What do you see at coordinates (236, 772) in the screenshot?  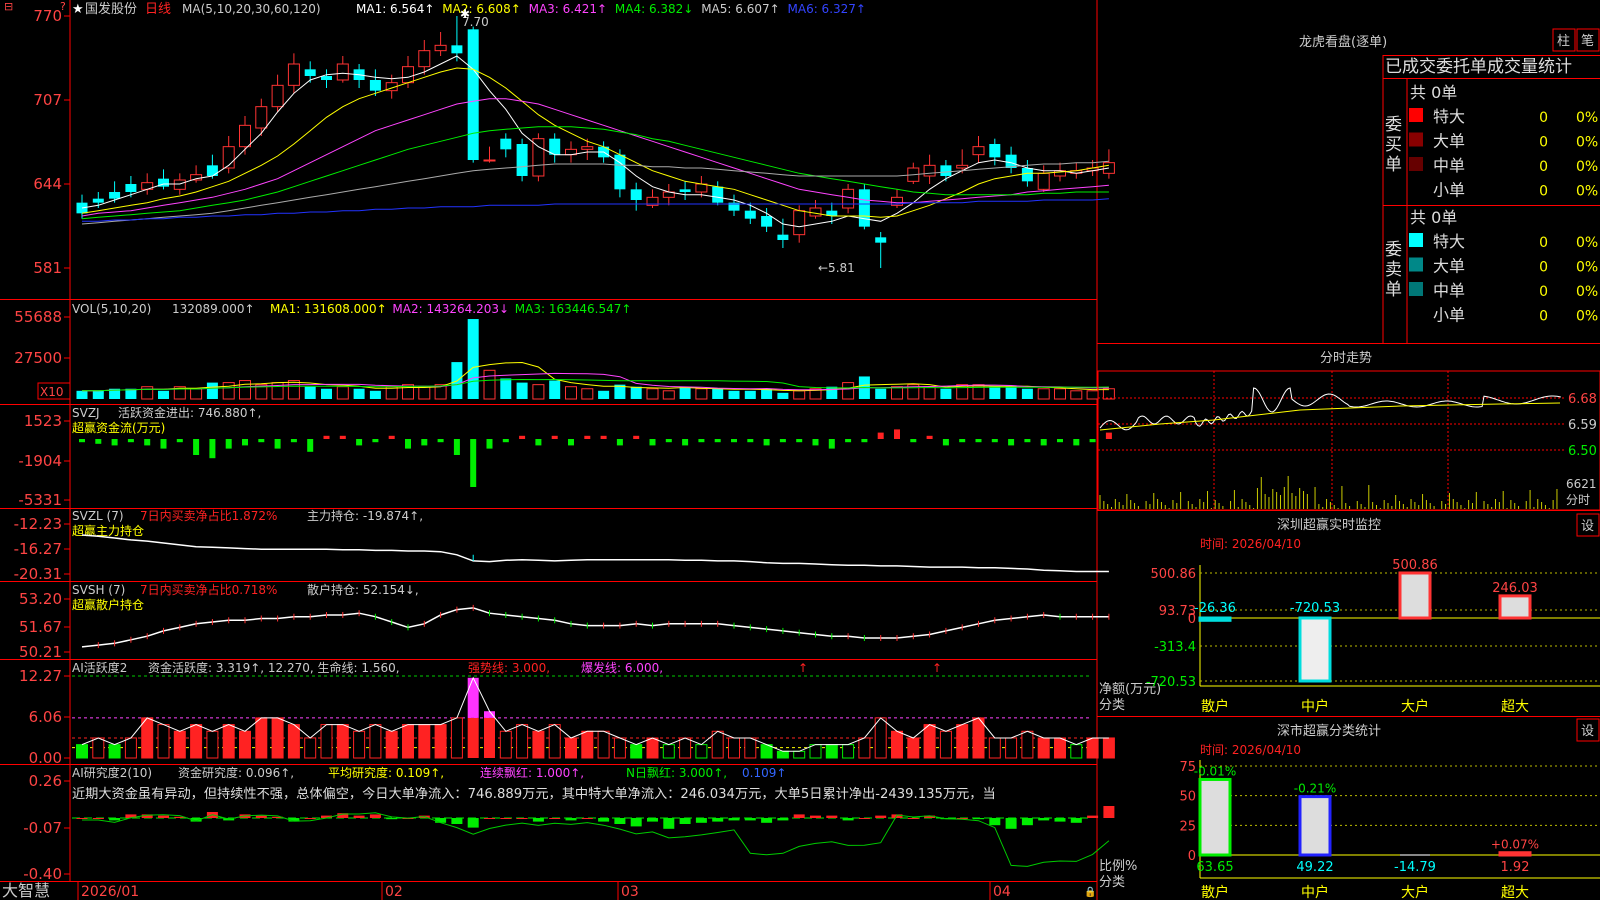 I see `ai-research-a: 资金研究度: 0.096↑,` at bounding box center [236, 772].